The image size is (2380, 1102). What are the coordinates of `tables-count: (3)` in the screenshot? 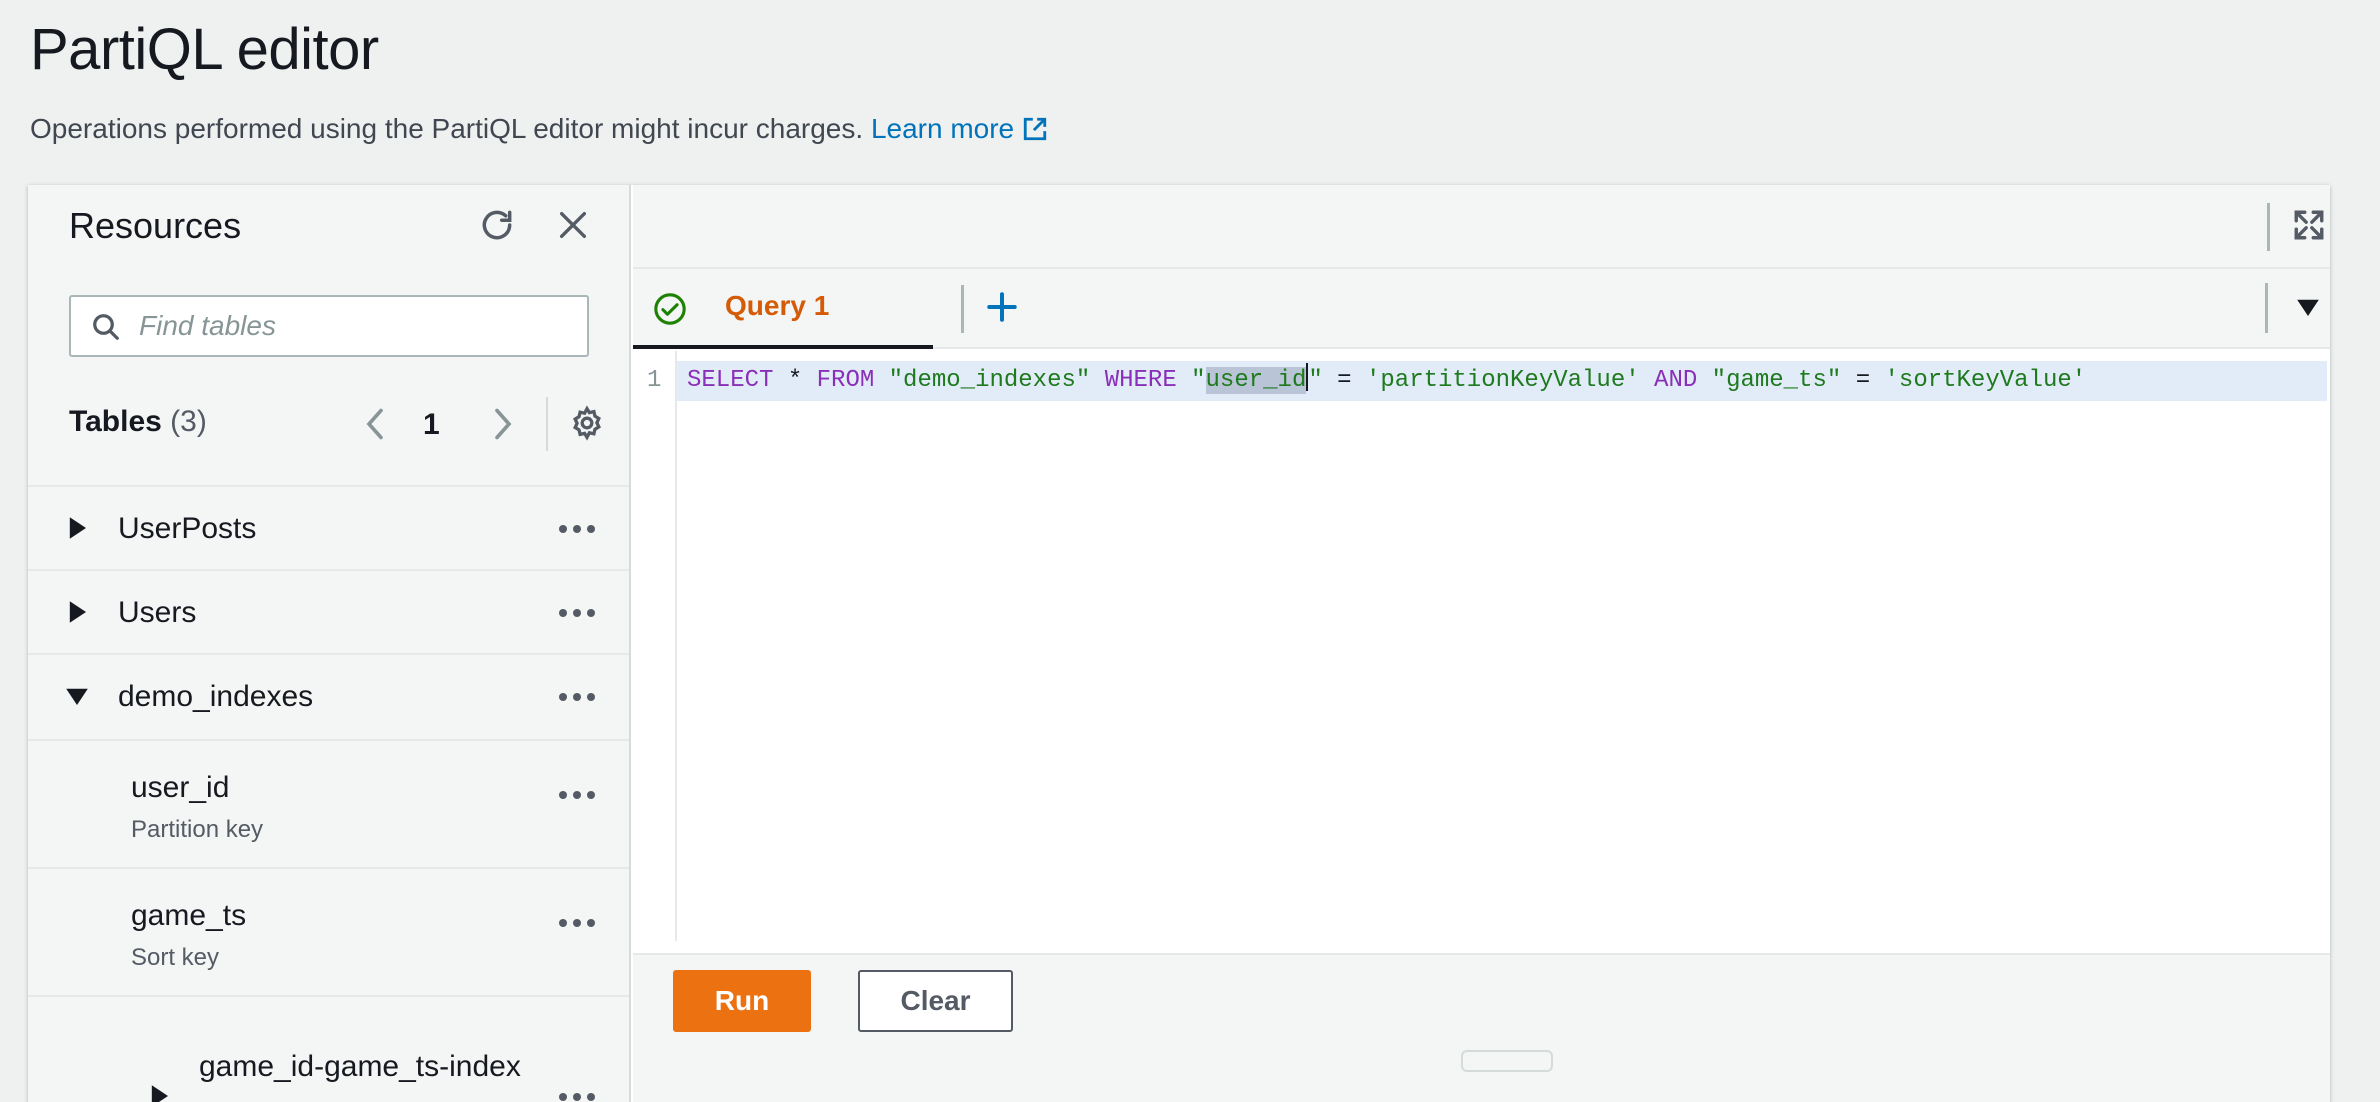 It's located at (188, 421).